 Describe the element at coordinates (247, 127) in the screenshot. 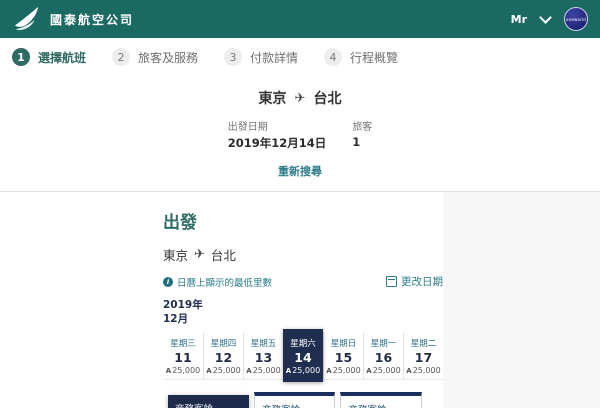

I see `departure-date-label: 出發日期` at that location.